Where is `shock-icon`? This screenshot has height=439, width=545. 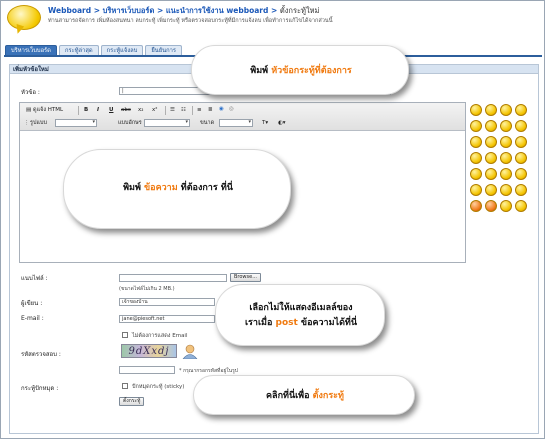
shock-icon is located at coordinates (521, 158).